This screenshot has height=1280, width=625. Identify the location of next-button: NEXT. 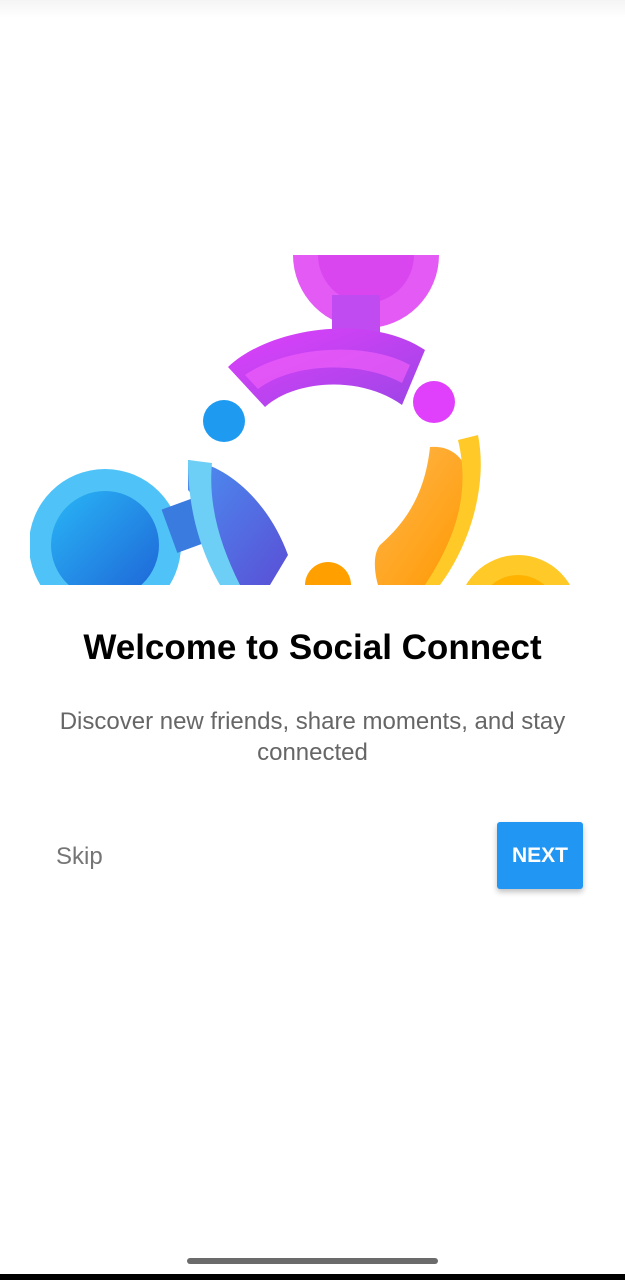
(540, 855).